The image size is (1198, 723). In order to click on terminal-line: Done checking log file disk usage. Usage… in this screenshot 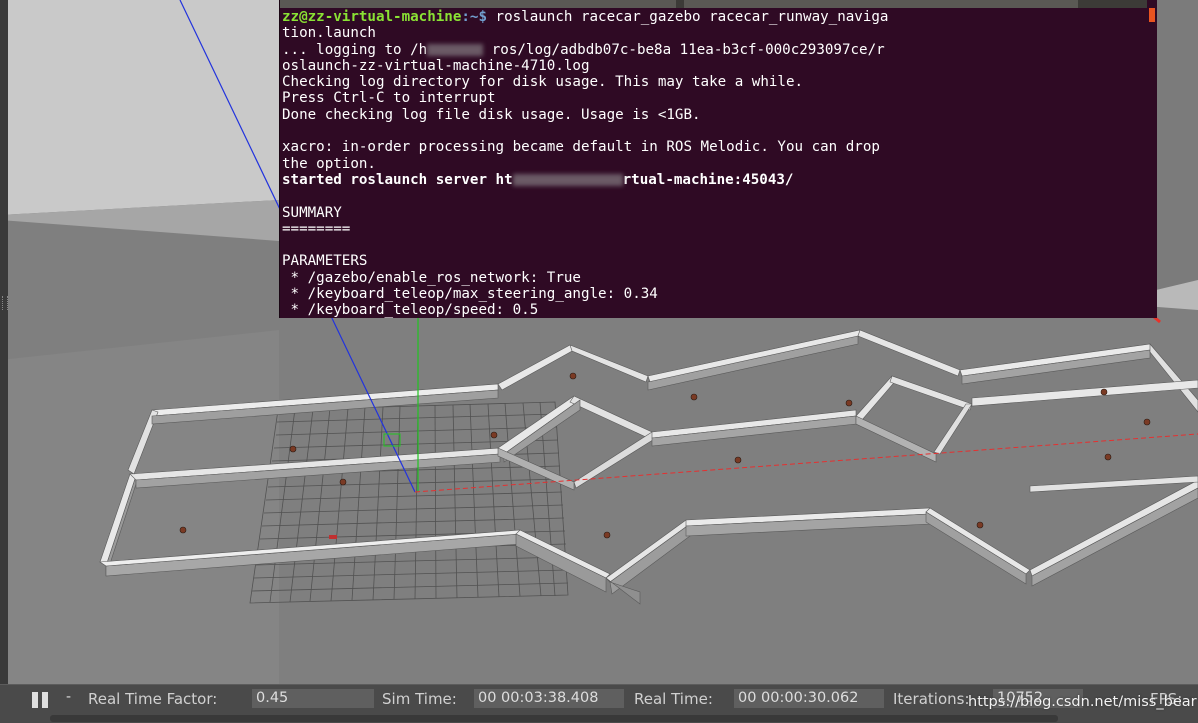, I will do `click(491, 114)`.